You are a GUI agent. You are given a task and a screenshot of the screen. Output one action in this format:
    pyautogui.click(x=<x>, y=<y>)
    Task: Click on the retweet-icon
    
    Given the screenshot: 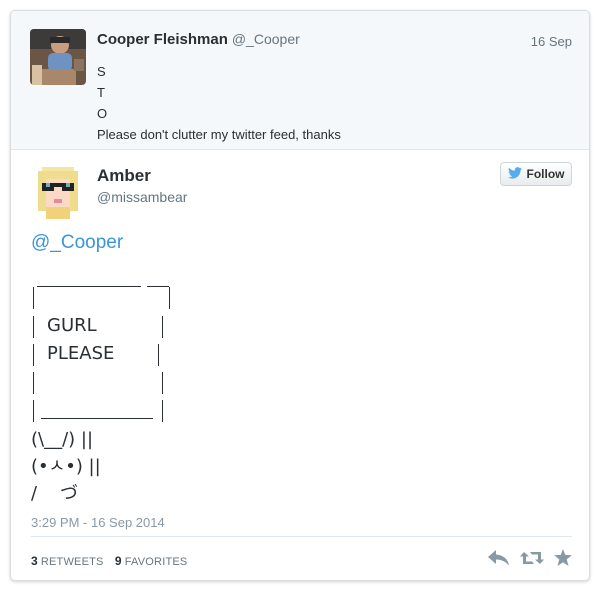 What is the action you would take?
    pyautogui.click(x=532, y=558)
    